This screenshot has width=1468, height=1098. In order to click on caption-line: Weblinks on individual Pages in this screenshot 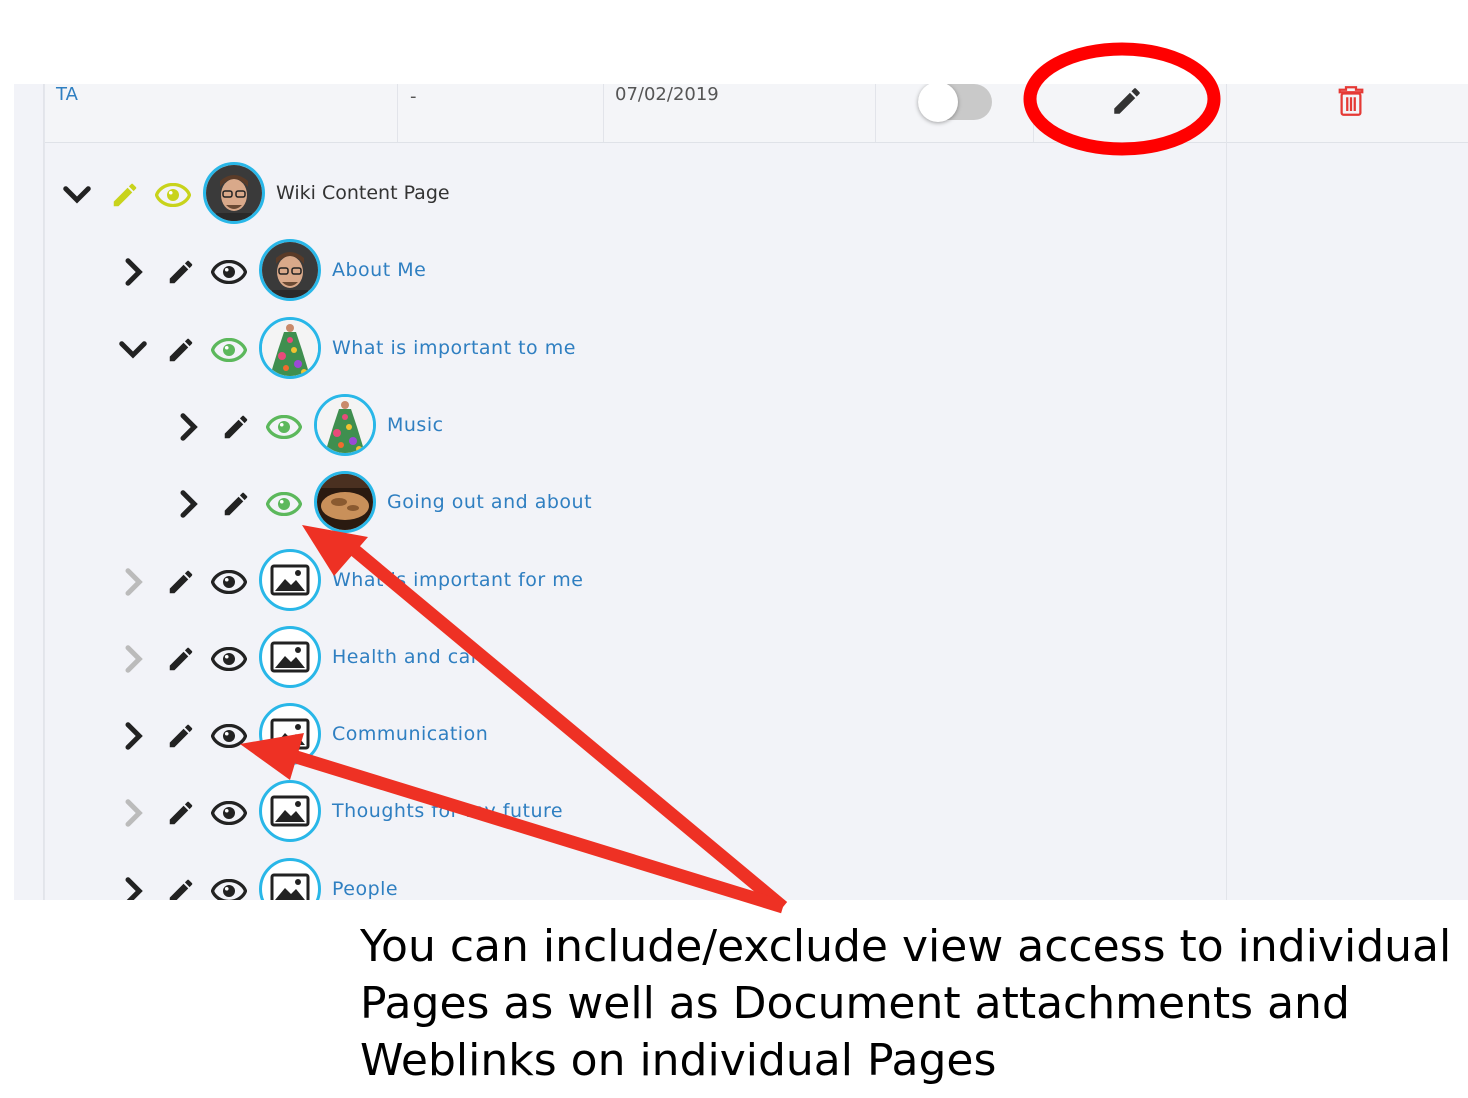, I will do `click(678, 1060)`.